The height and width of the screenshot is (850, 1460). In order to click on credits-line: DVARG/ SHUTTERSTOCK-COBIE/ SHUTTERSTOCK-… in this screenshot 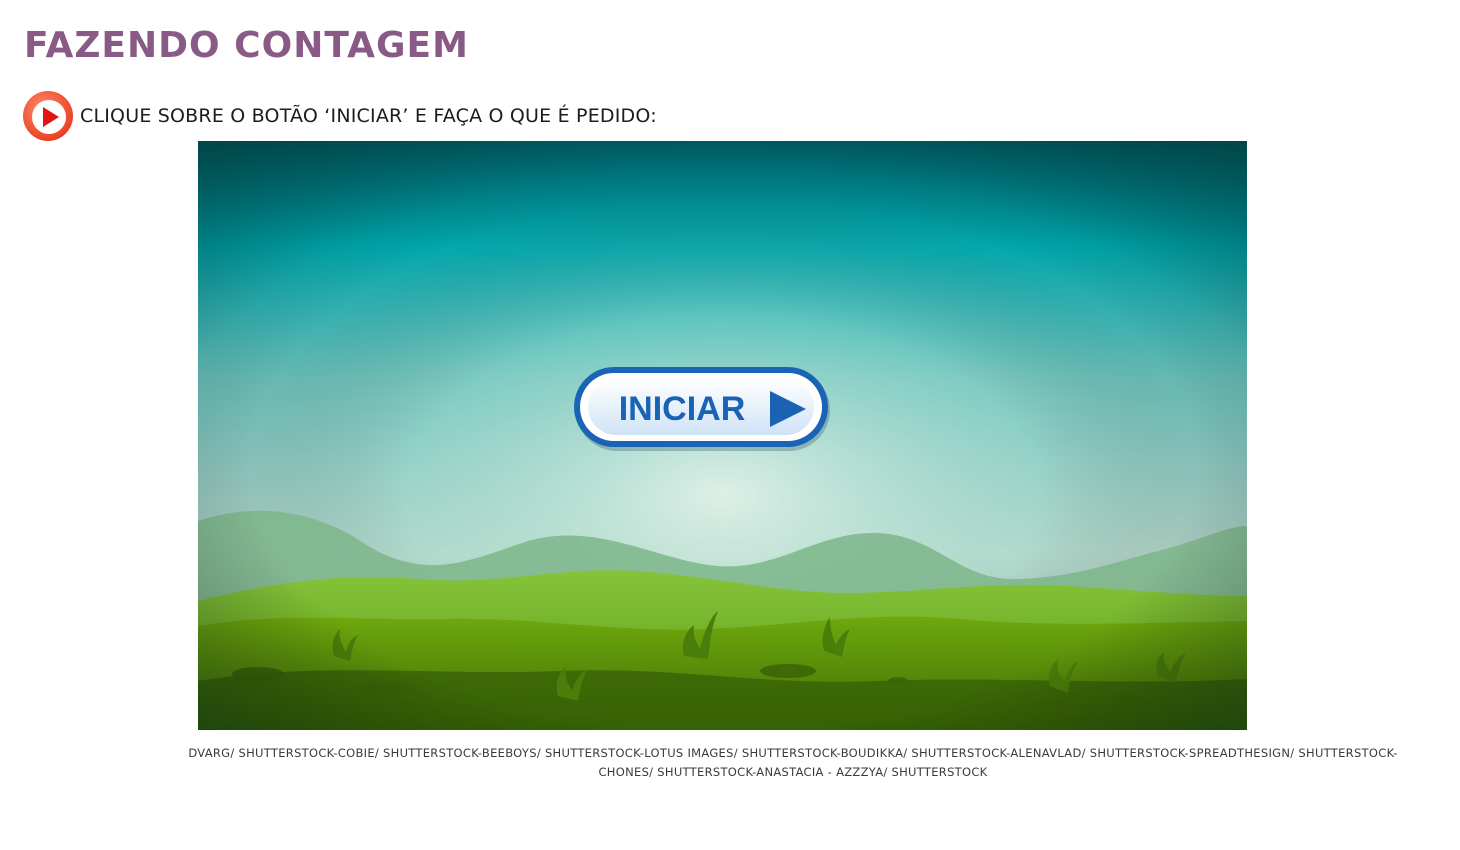, I will do `click(793, 753)`.